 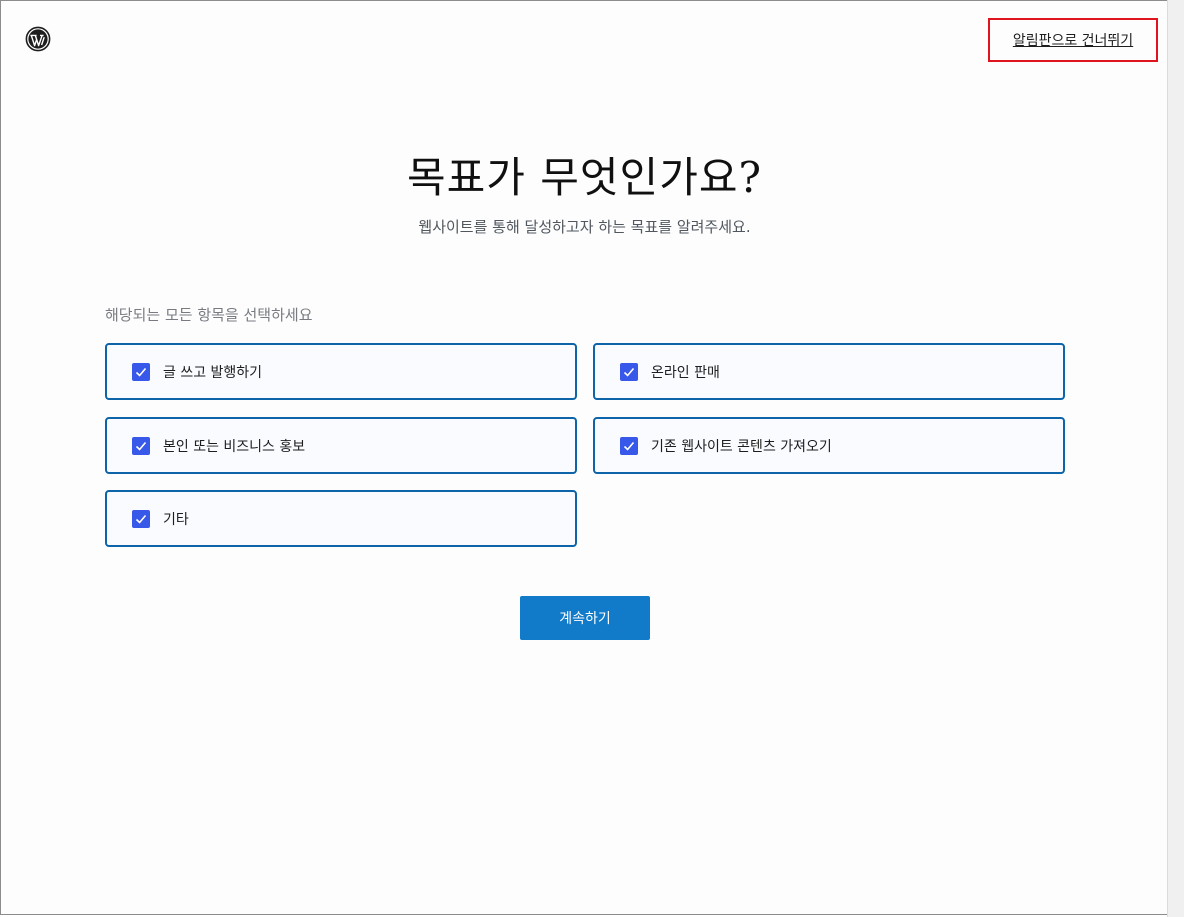 What do you see at coordinates (584, 177) in the screenshot?
I see `page-title: 목표가 무엇인가요?` at bounding box center [584, 177].